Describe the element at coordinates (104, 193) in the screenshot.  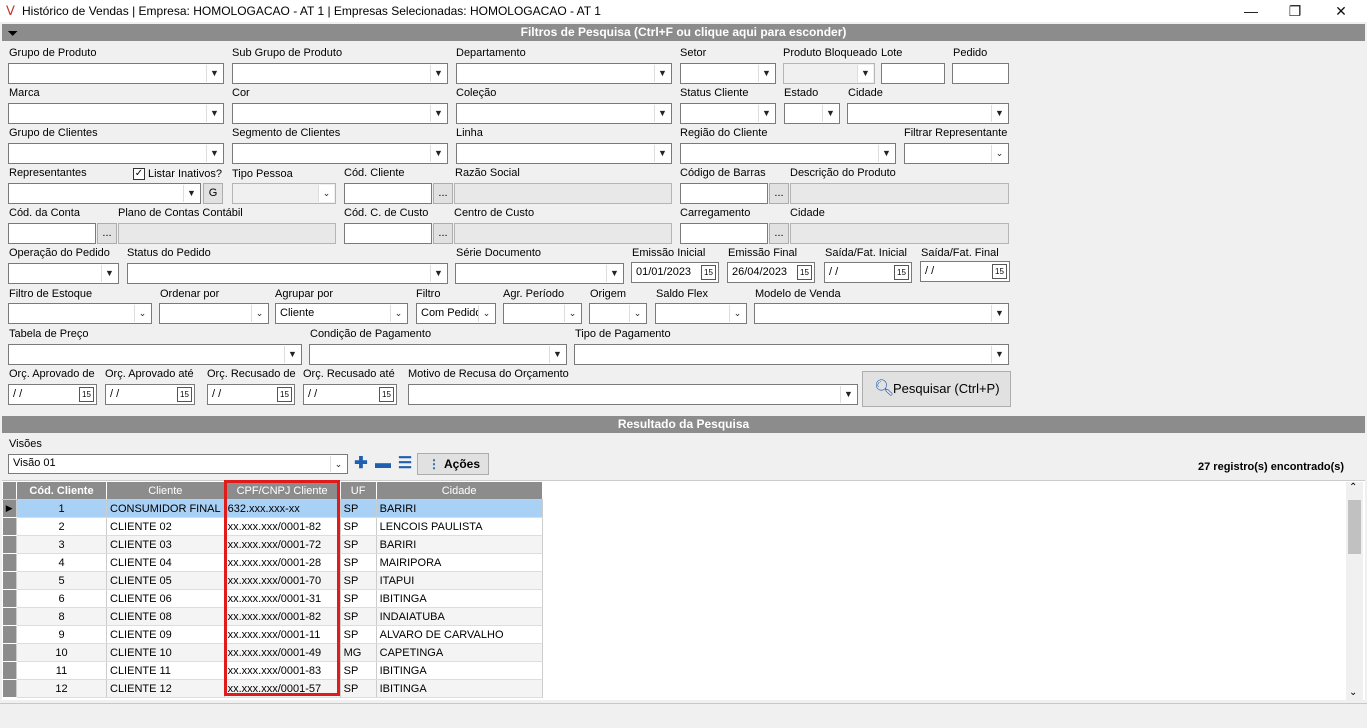
I see `representantes-select: ▼` at that location.